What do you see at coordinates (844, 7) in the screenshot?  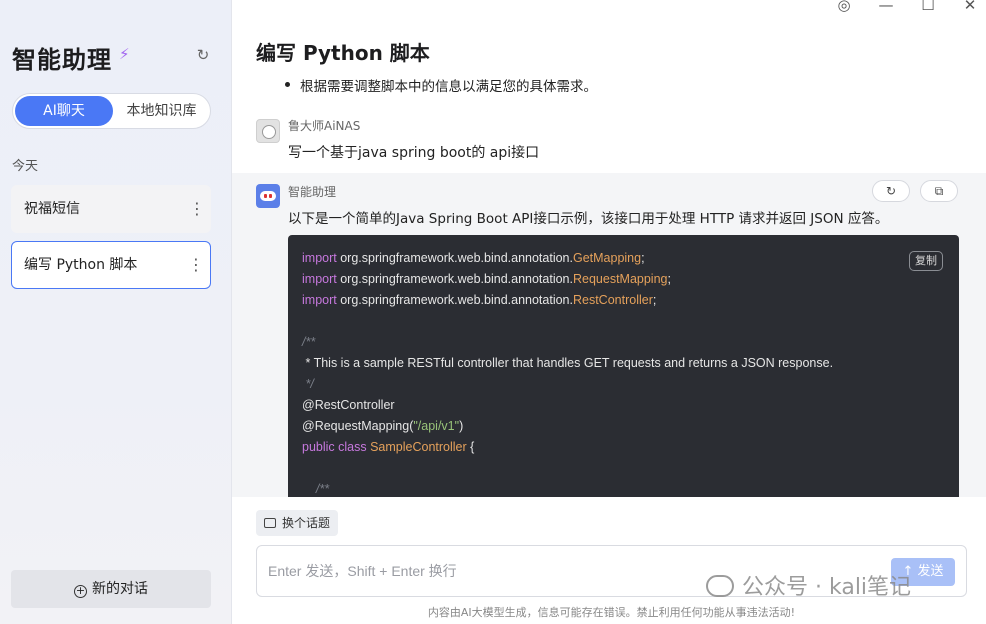 I see `settings-icon: ◎` at bounding box center [844, 7].